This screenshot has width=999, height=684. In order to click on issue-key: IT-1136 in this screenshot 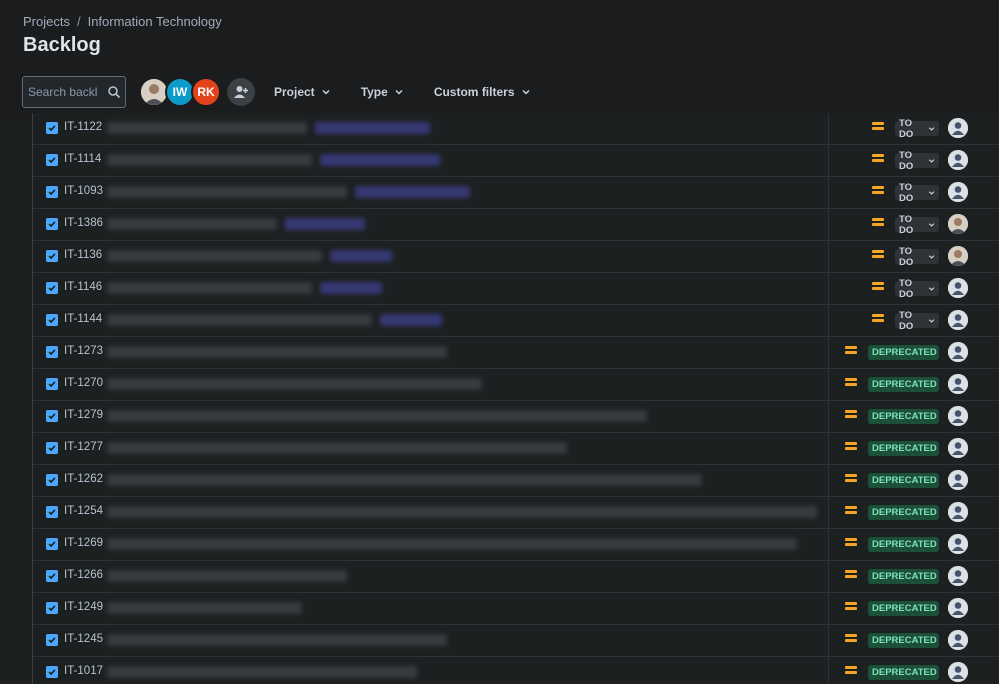, I will do `click(83, 255)`.